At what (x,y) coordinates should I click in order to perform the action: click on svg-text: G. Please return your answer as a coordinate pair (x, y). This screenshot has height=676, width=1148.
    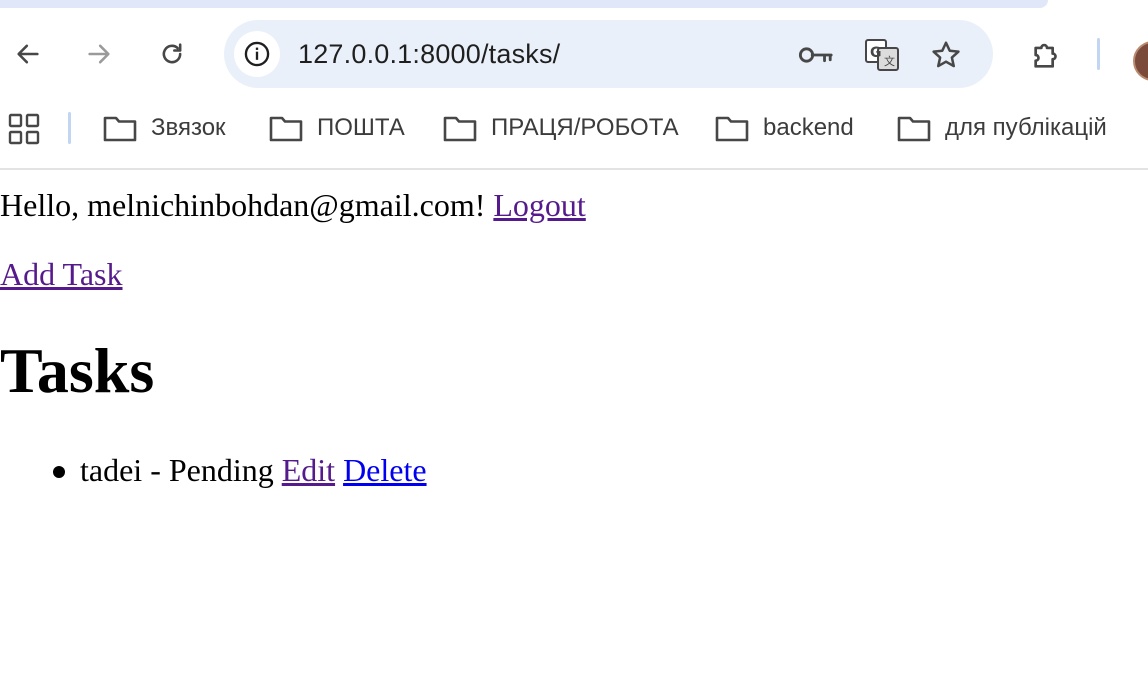
    Looking at the image, I should click on (876, 53).